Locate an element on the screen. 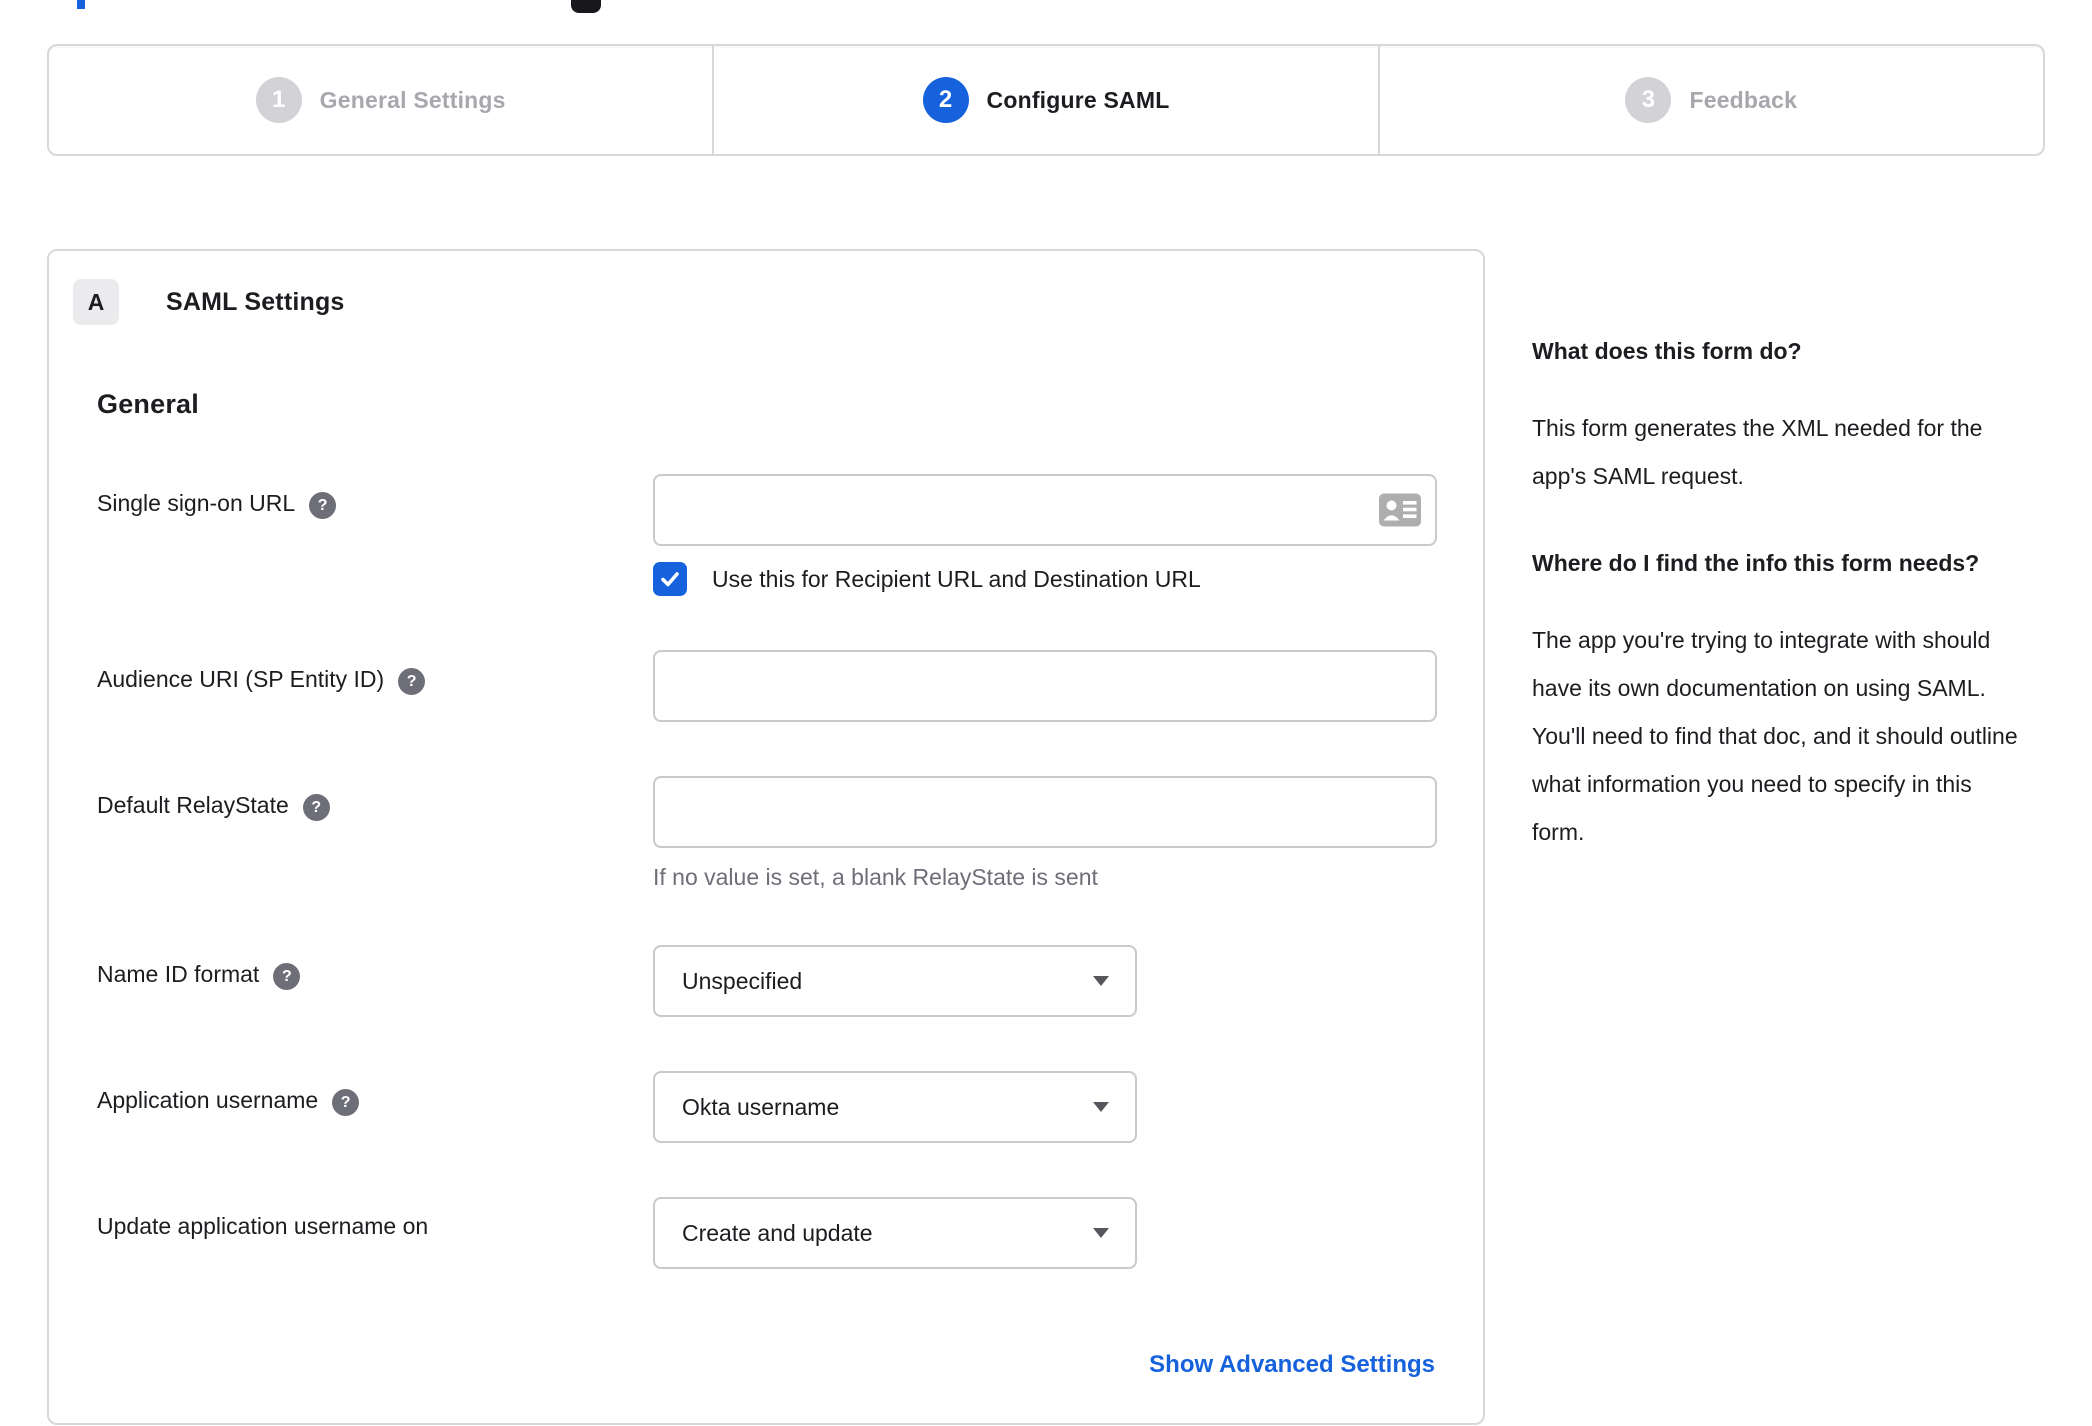 The width and height of the screenshot is (2092, 1426). cropped-header-icon-fragment is located at coordinates (586, 6).